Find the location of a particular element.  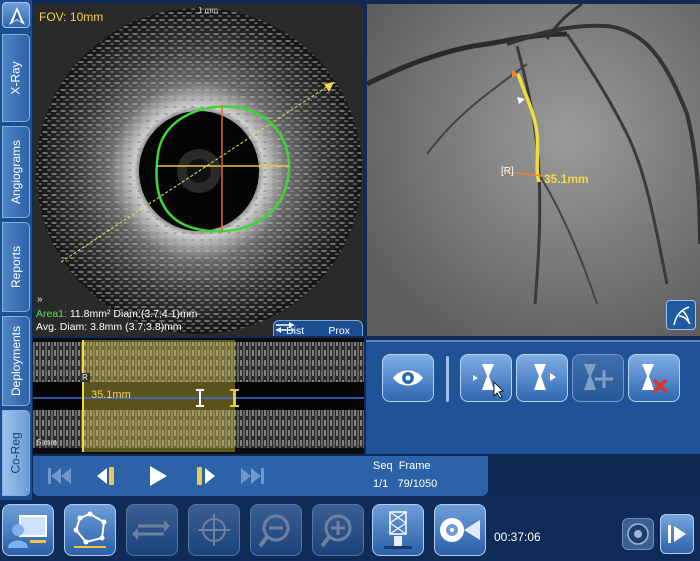

tab-reports: Reports is located at coordinates (16, 267).